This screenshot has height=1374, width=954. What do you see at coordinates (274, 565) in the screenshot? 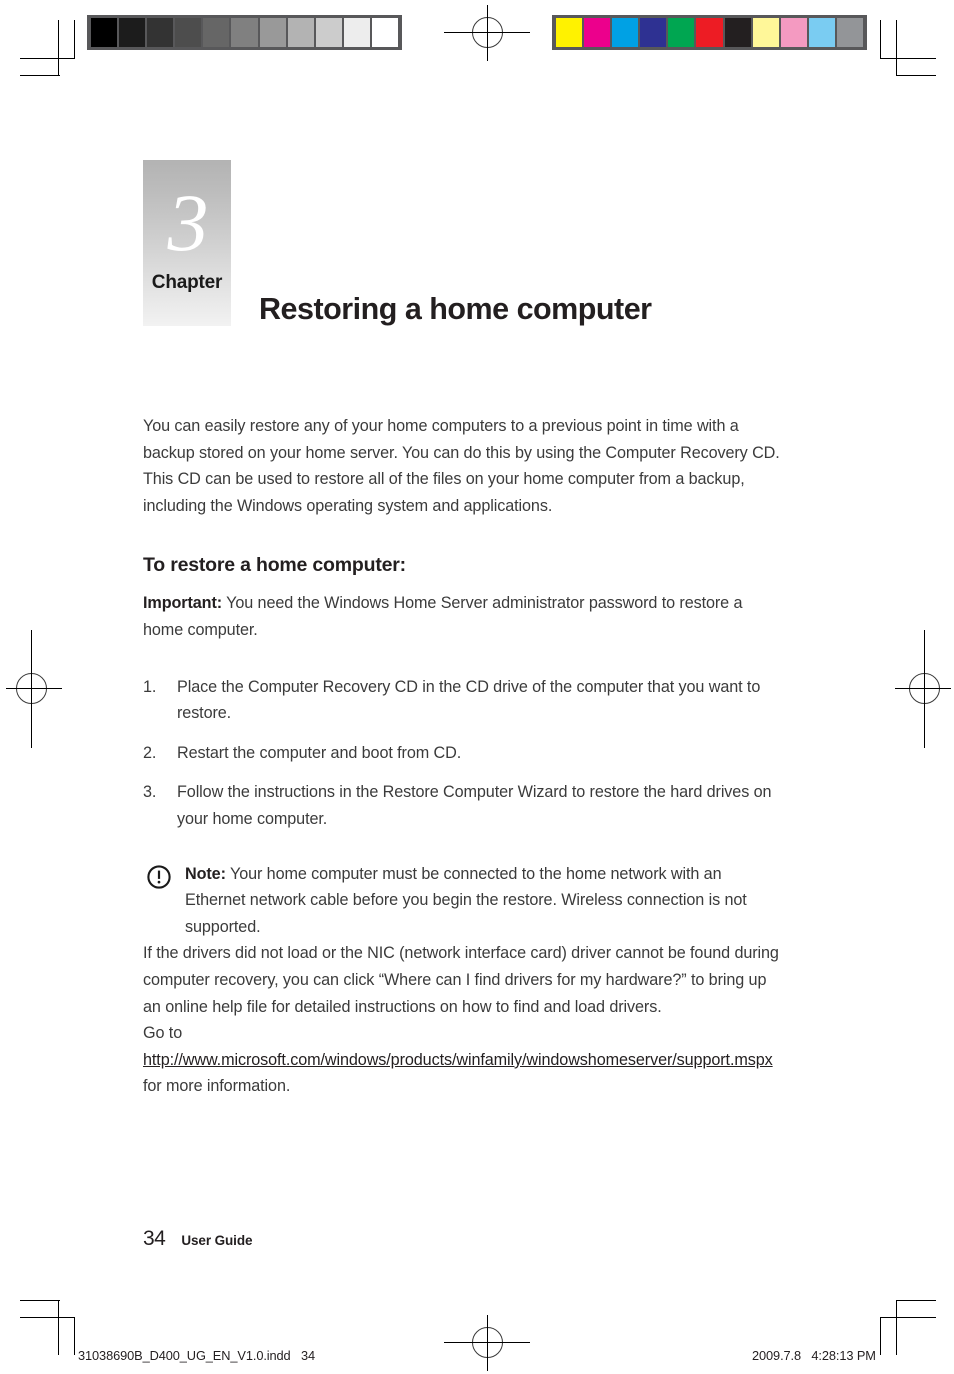
I see `section-heading: To restore a home computer:` at bounding box center [274, 565].